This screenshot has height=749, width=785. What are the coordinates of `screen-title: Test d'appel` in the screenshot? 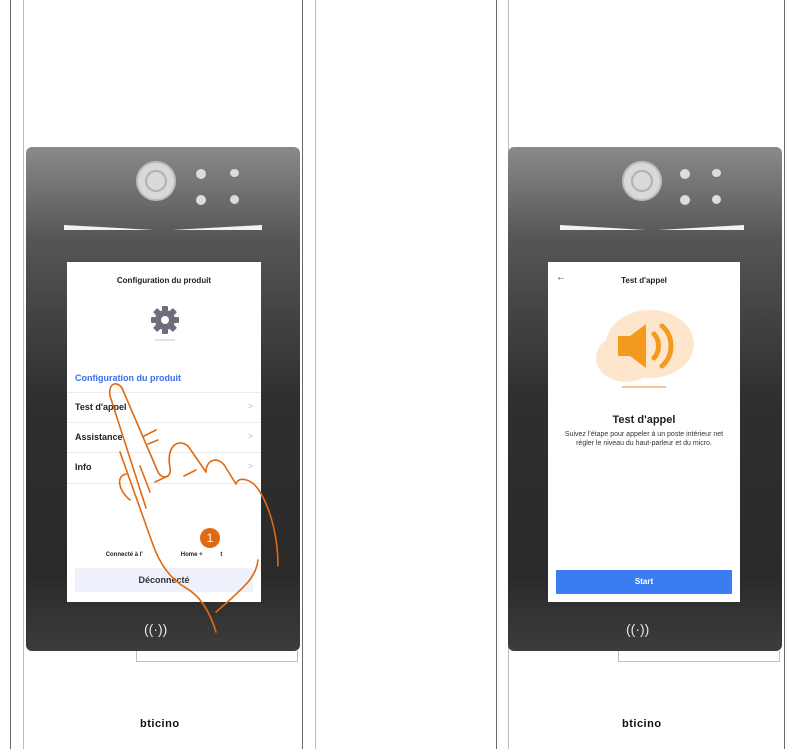 It's located at (644, 280).